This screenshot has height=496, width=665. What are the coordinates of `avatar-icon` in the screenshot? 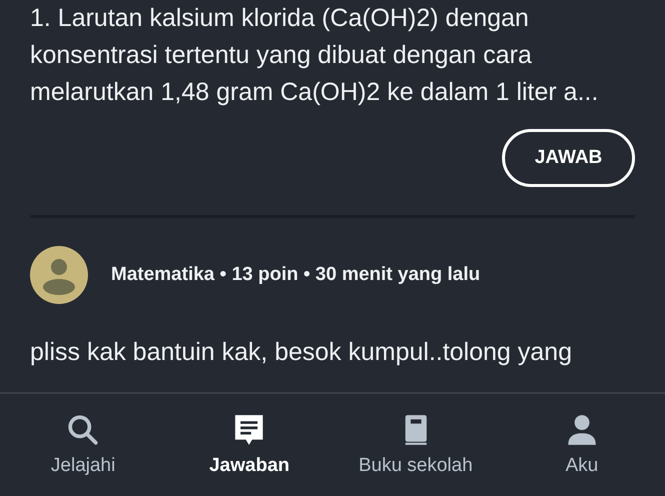 It's located at (59, 275).